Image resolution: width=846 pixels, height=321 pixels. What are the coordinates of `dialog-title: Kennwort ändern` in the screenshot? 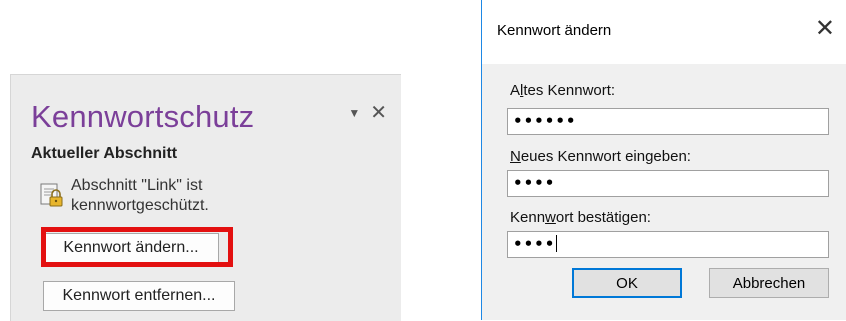 It's located at (554, 30).